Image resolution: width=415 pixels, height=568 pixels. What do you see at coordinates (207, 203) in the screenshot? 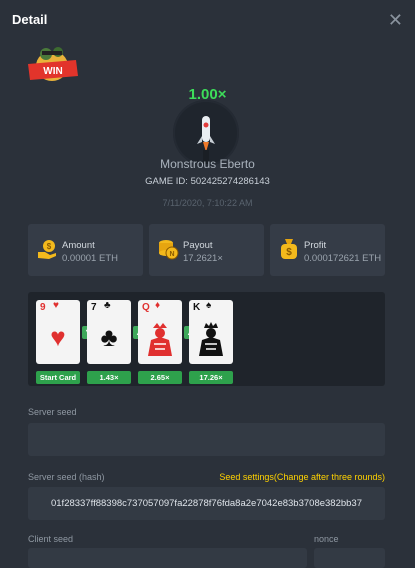
I see `game-time: 7/11/2020, 7:10:22 AM` at bounding box center [207, 203].